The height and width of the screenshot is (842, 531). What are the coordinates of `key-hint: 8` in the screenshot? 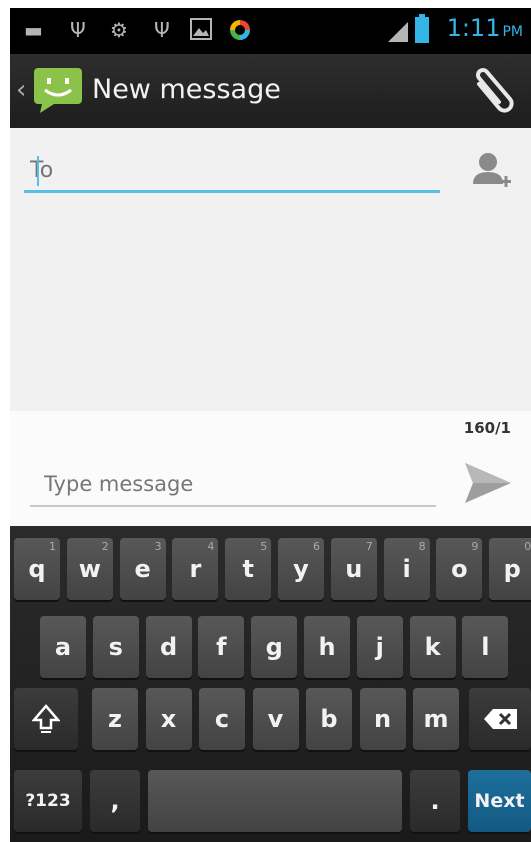 It's located at (422, 546).